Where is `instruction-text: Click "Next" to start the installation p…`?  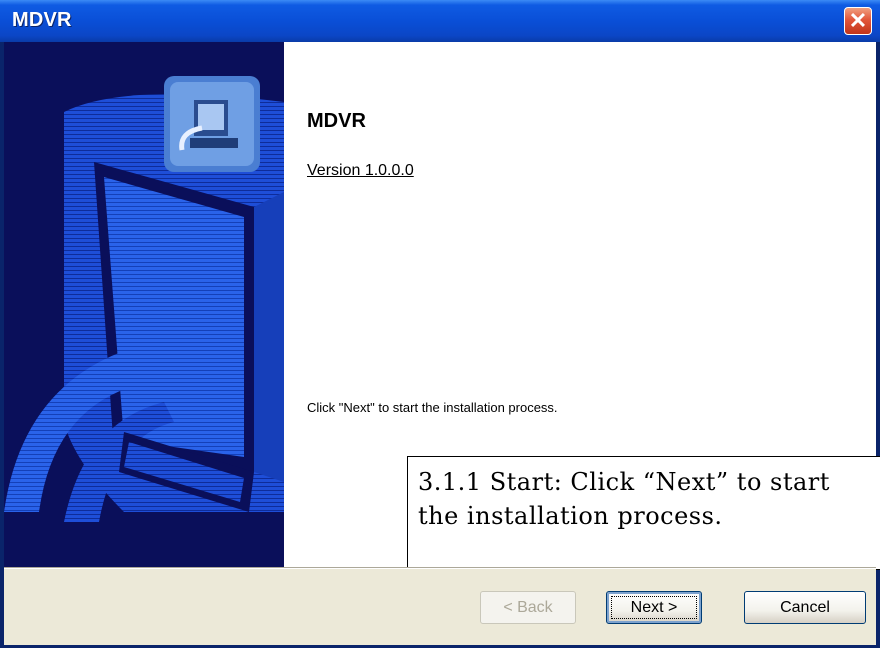
instruction-text: Click "Next" to start the installation p… is located at coordinates (432, 407).